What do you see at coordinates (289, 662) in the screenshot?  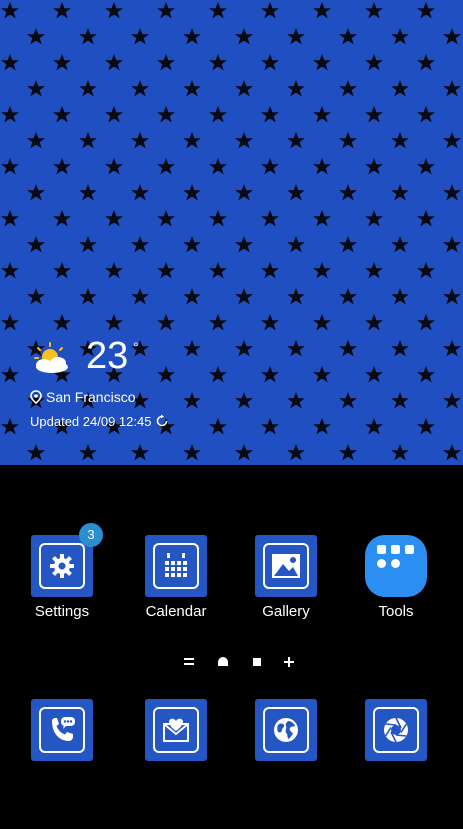 I see `add-page-icon` at bounding box center [289, 662].